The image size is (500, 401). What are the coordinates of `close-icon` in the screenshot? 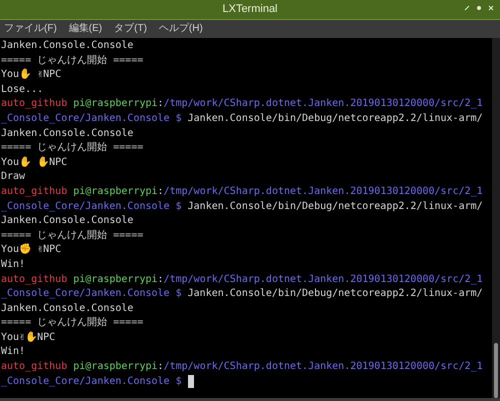 It's located at (491, 8).